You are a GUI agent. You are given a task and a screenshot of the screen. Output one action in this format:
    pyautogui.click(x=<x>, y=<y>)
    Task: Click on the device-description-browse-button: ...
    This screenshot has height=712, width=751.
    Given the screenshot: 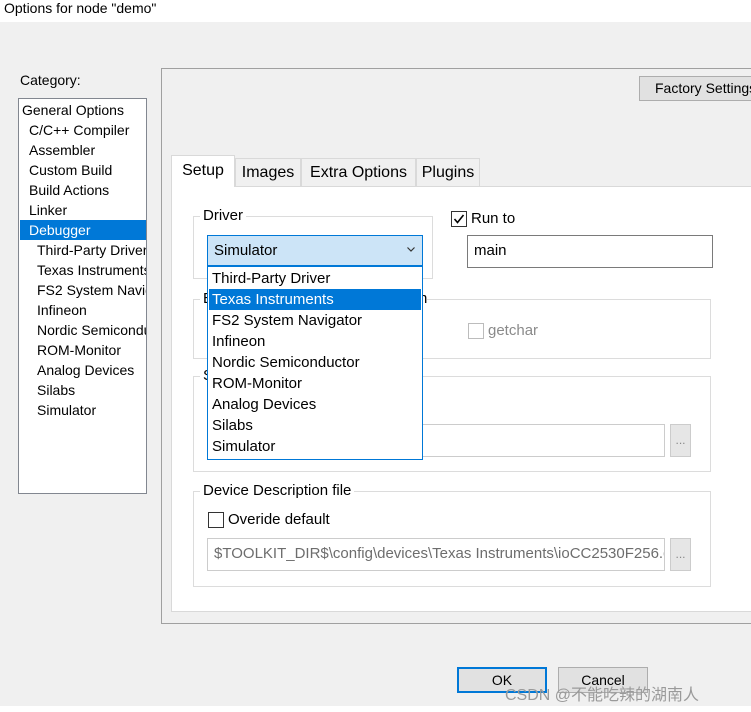 What is the action you would take?
    pyautogui.click(x=680, y=554)
    